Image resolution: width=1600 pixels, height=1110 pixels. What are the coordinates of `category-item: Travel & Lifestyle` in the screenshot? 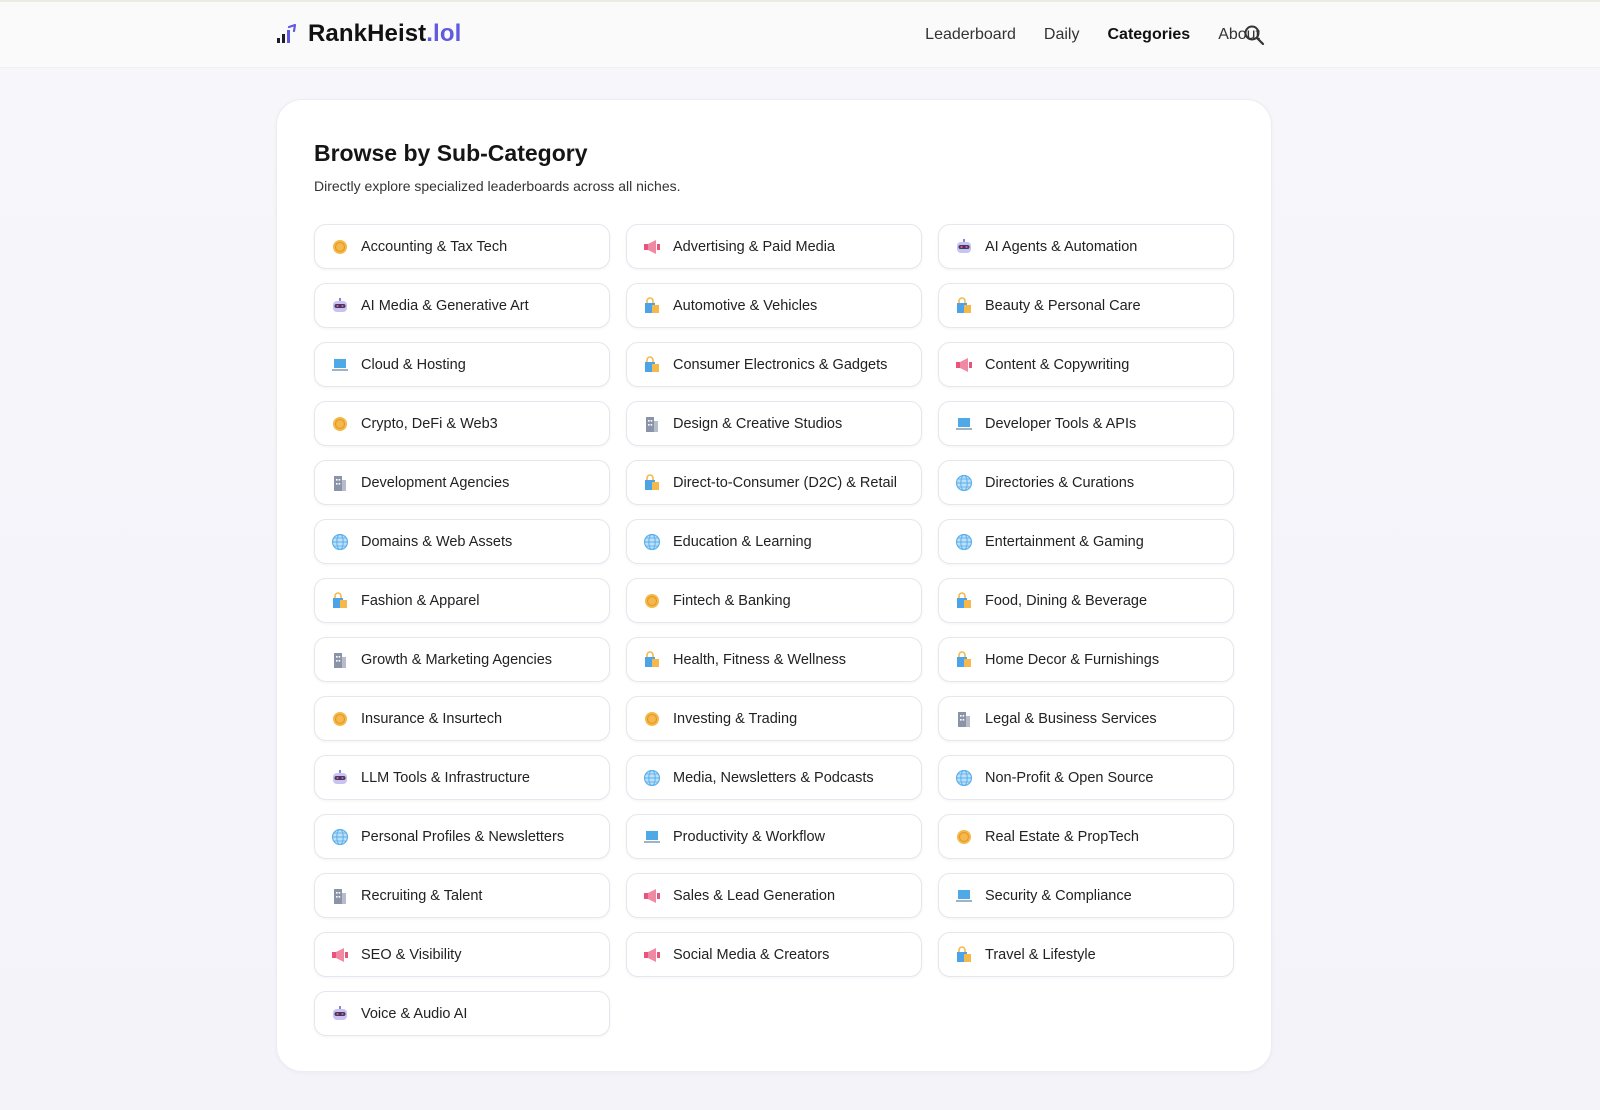 It's located at (1086, 954).